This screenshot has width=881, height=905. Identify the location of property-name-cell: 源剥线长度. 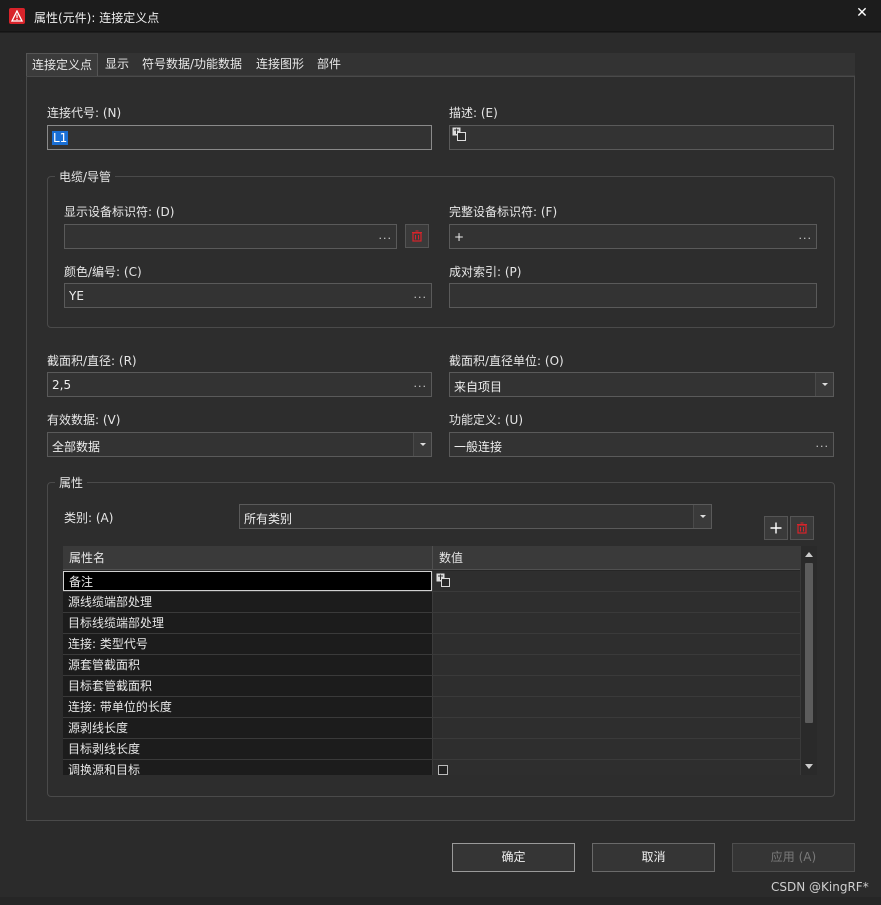
(247, 728).